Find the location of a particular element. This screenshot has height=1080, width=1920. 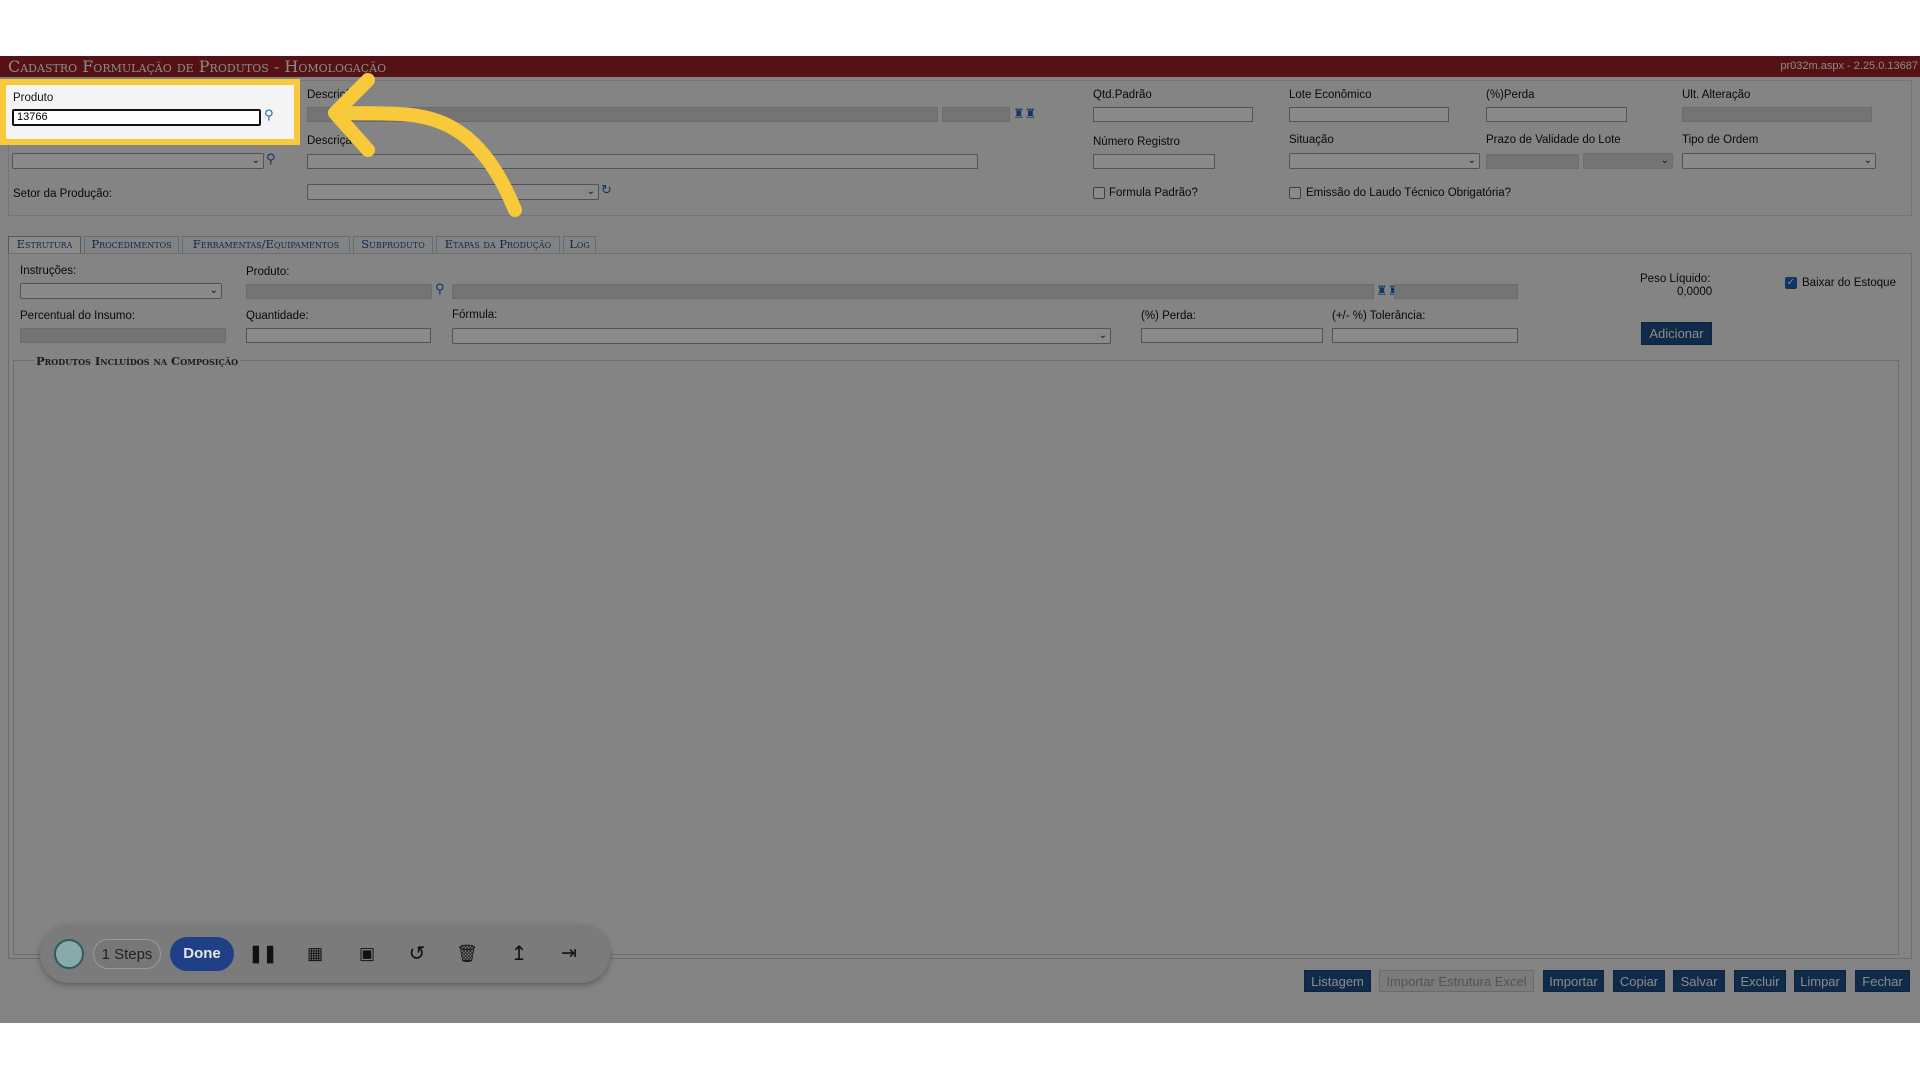

salvar-button: Salvar is located at coordinates (1699, 981).